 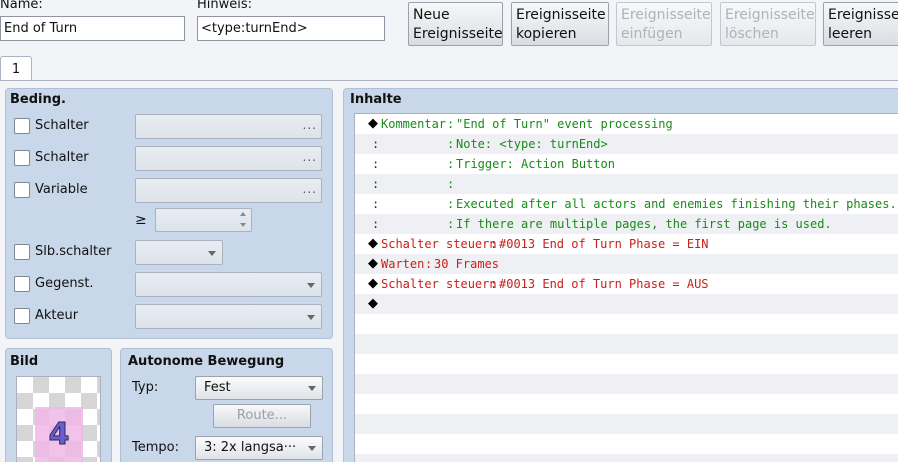 I want to click on contents-title: Inhalte, so click(x=376, y=99).